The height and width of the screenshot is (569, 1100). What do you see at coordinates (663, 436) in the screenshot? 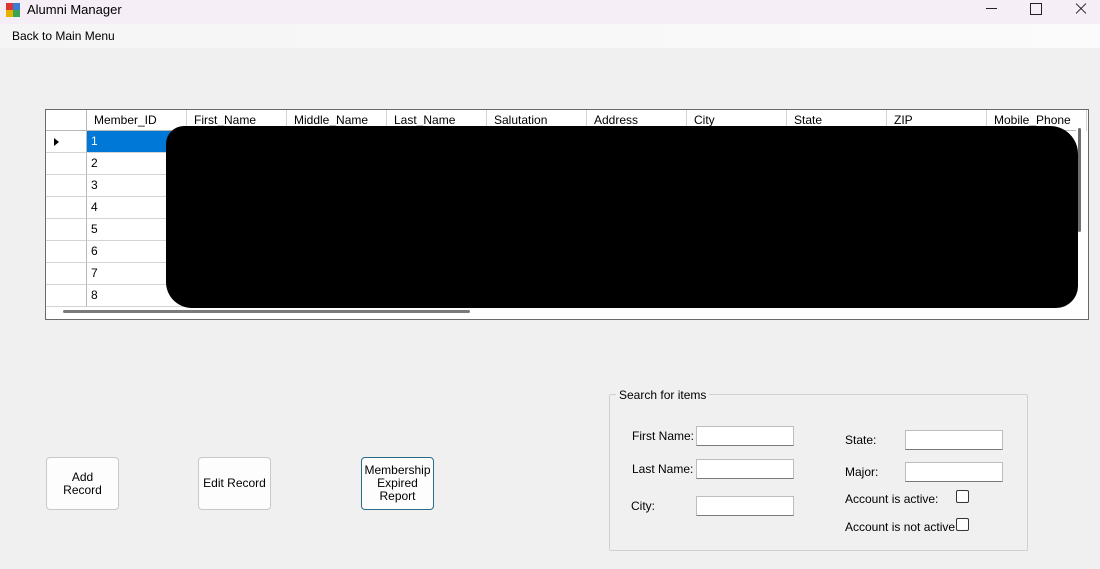
I see `first-name-label: First Name:` at bounding box center [663, 436].